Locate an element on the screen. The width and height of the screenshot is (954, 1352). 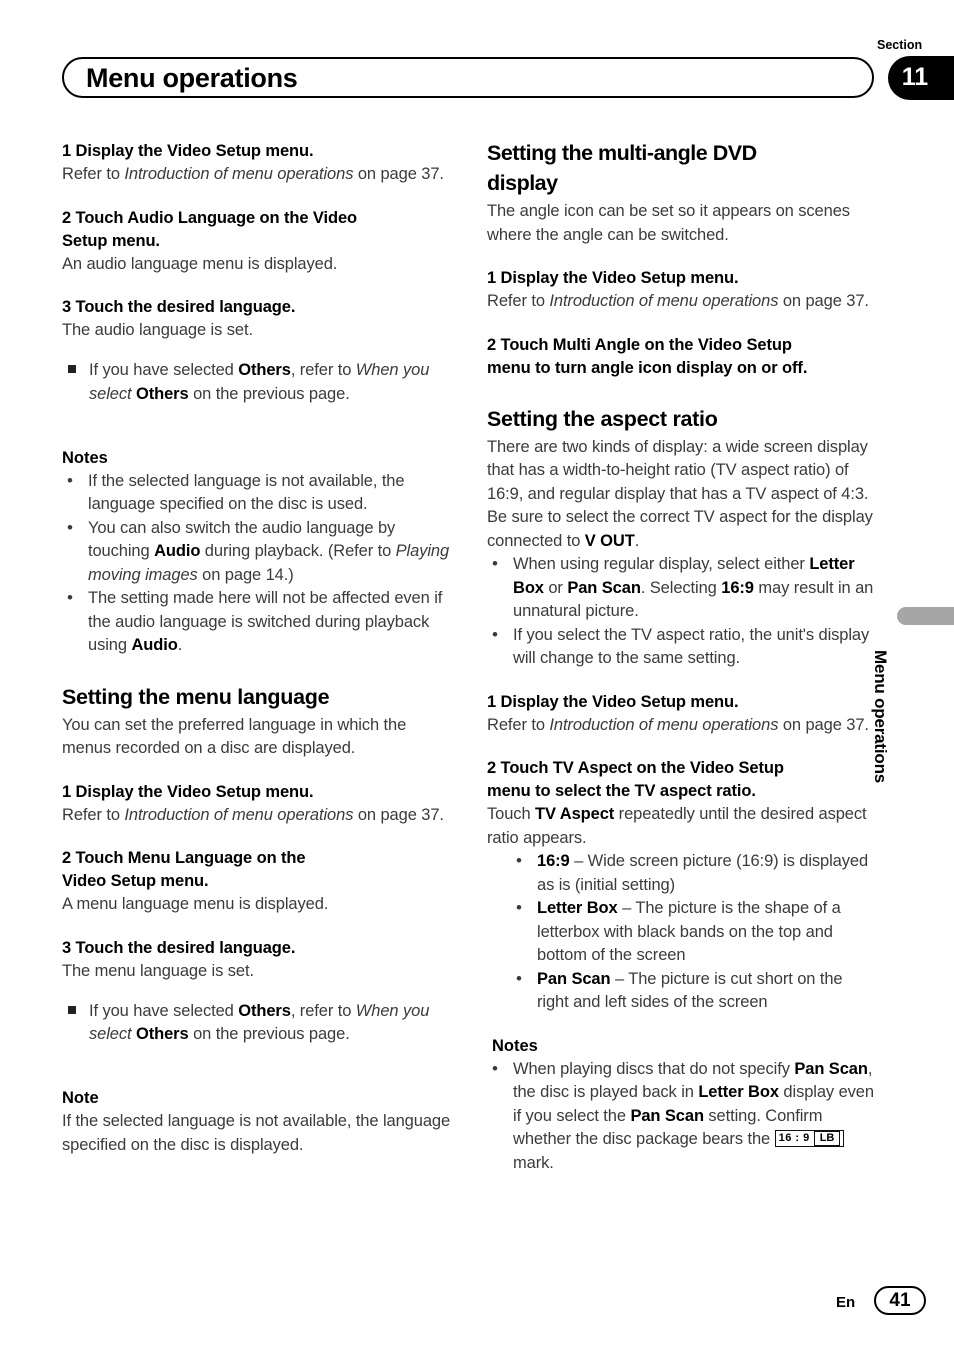
text-run: . Selecting is located at coordinates (681, 587).